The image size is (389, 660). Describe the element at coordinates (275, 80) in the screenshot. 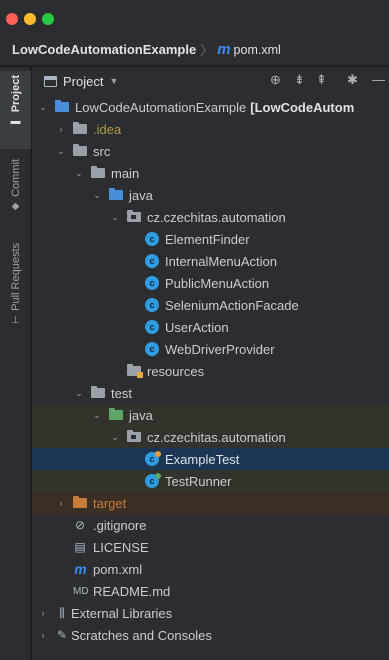

I see `locate-icon: ⊕` at that location.